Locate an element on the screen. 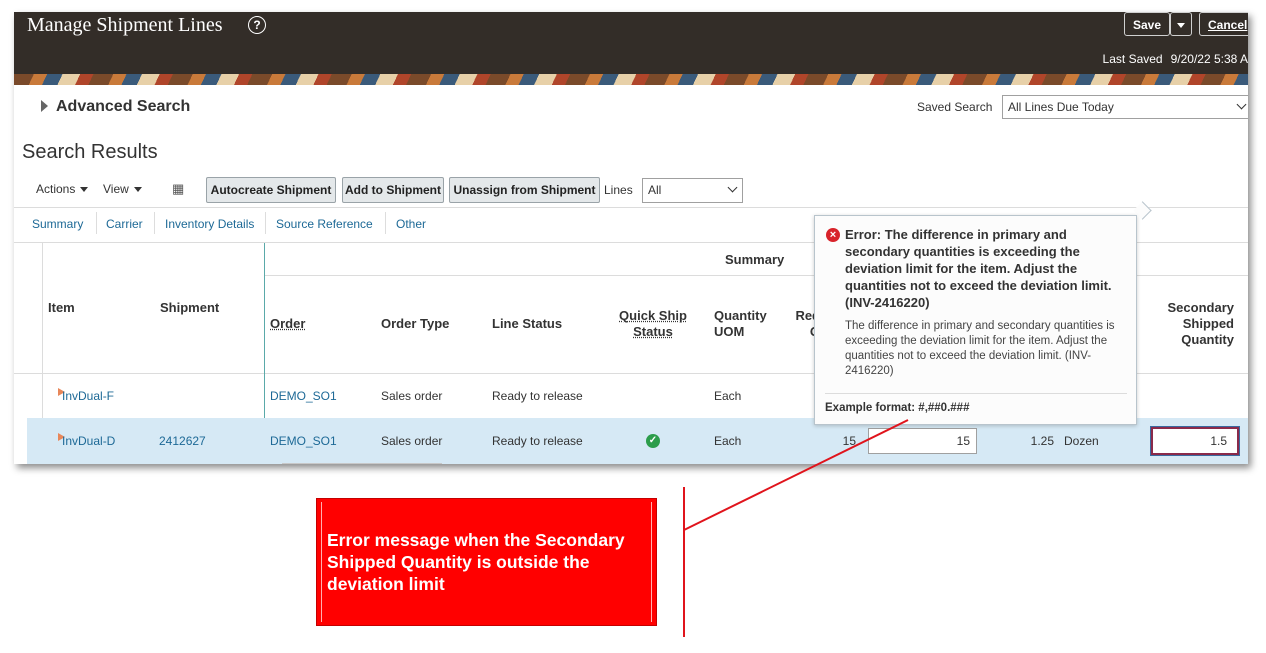  callout-pointer-line is located at coordinates (796, 475).